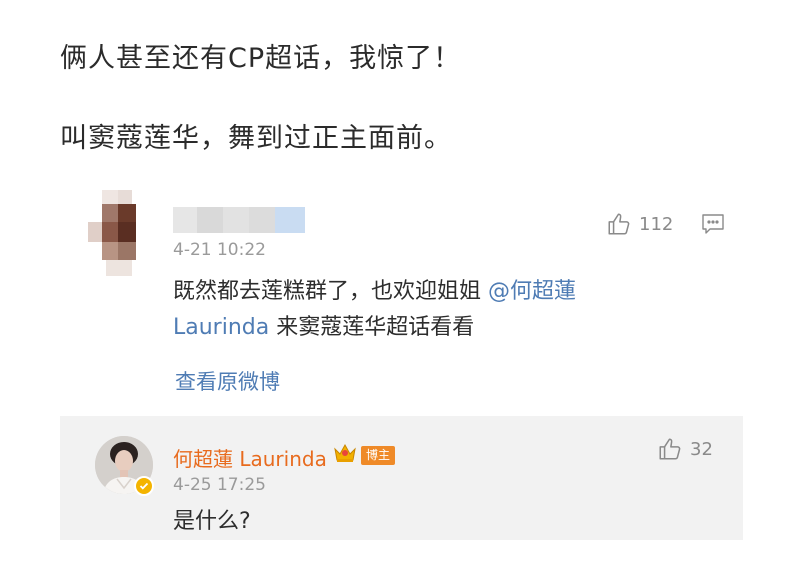 The height and width of the screenshot is (563, 800). Describe the element at coordinates (219, 250) in the screenshot. I see `comment-time: 4-21 10:22` at that location.